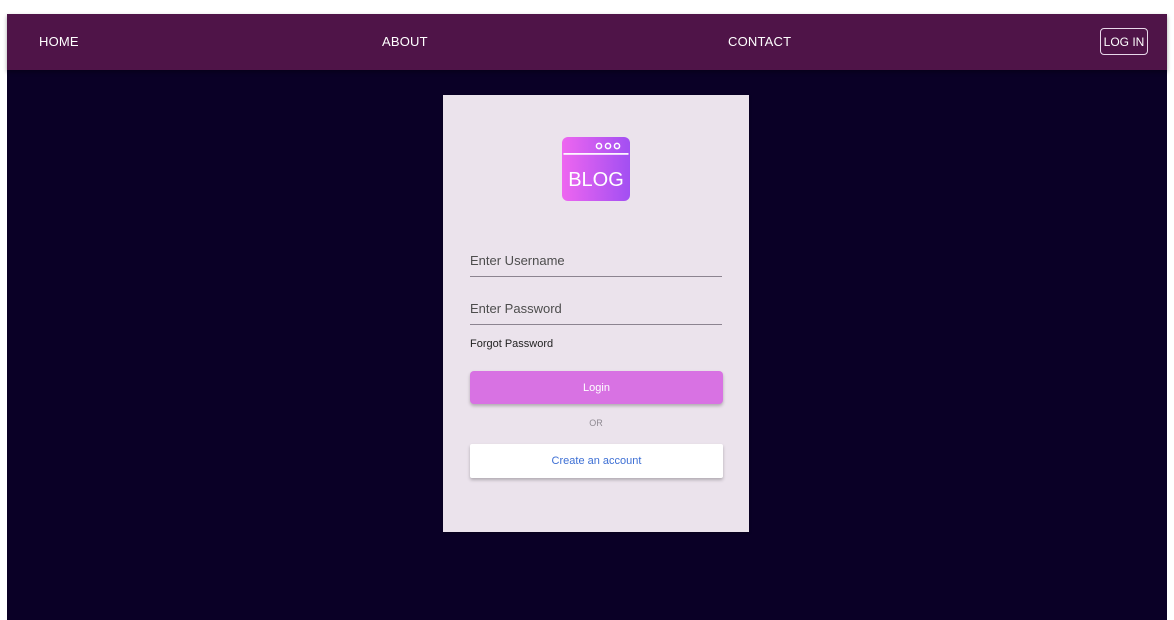 The height and width of the screenshot is (620, 1174). Describe the element at coordinates (596, 461) in the screenshot. I see `create-account-button: Create an account` at that location.